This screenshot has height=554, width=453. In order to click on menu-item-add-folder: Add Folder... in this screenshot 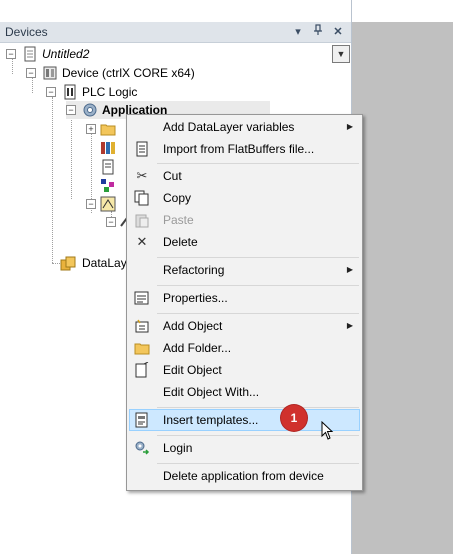, I will do `click(244, 348)`.